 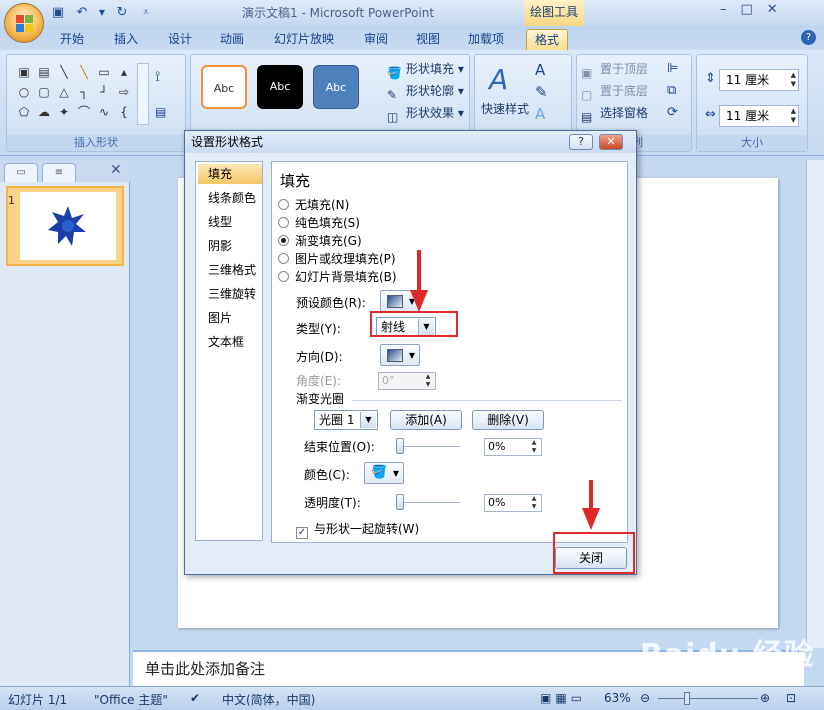 I want to click on dialog-close-icon: ✕, so click(x=611, y=142).